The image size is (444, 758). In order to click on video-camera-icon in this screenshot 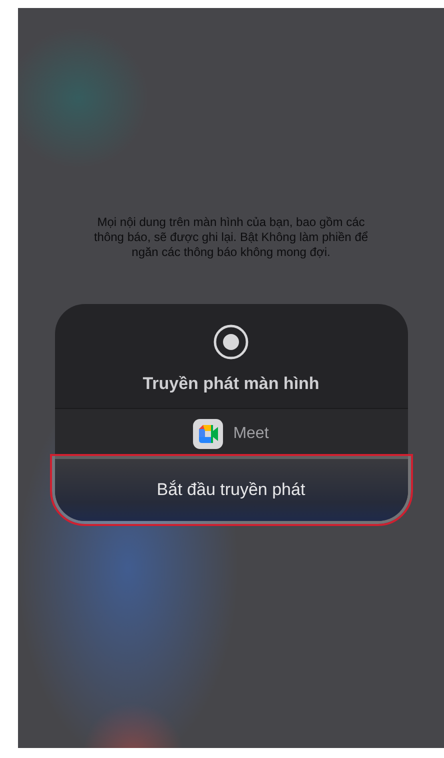, I will do `click(208, 434)`.